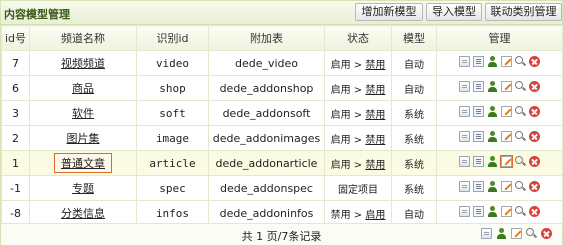 Image resolution: width=563 pixels, height=245 pixels. What do you see at coordinates (83, 88) in the screenshot?
I see `channel-name-link: 商品` at bounding box center [83, 88].